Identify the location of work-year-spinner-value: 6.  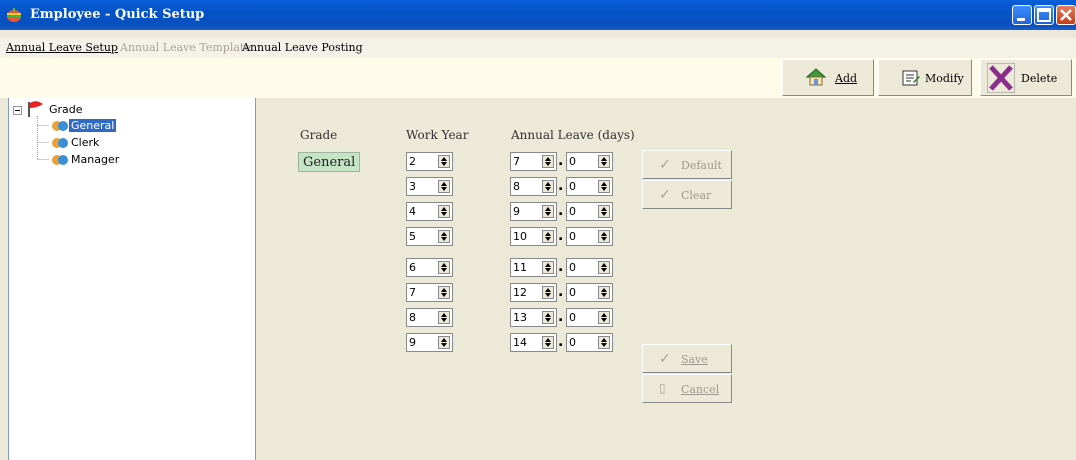
(412, 267).